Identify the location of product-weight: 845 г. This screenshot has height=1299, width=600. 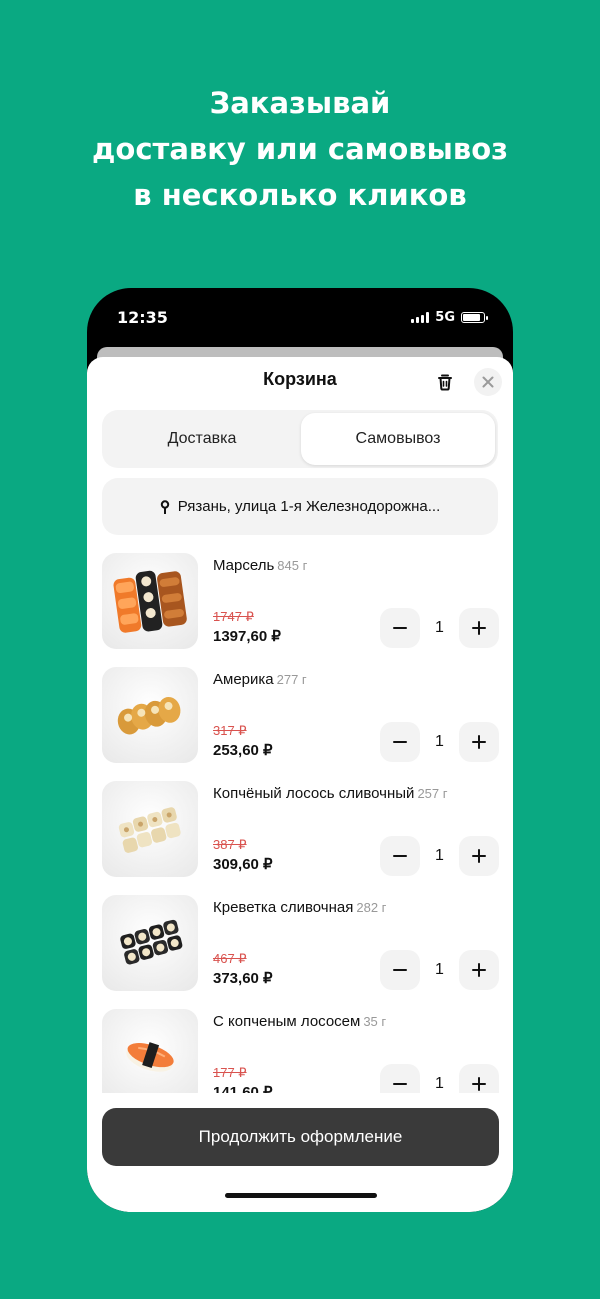
(292, 565).